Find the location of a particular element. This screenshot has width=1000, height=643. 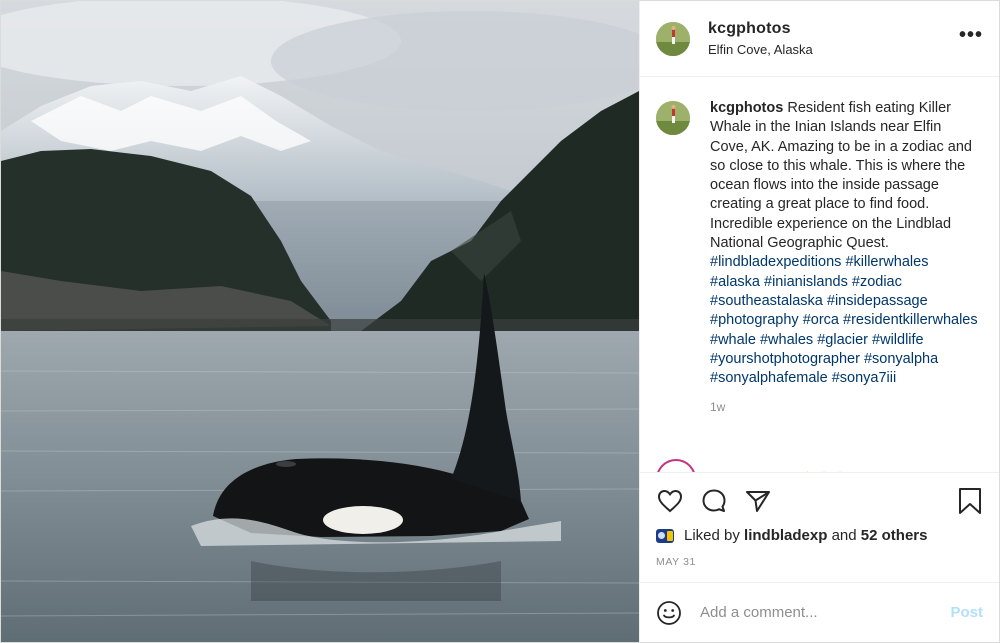

likes-prefix: Liked by is located at coordinates (712, 535).